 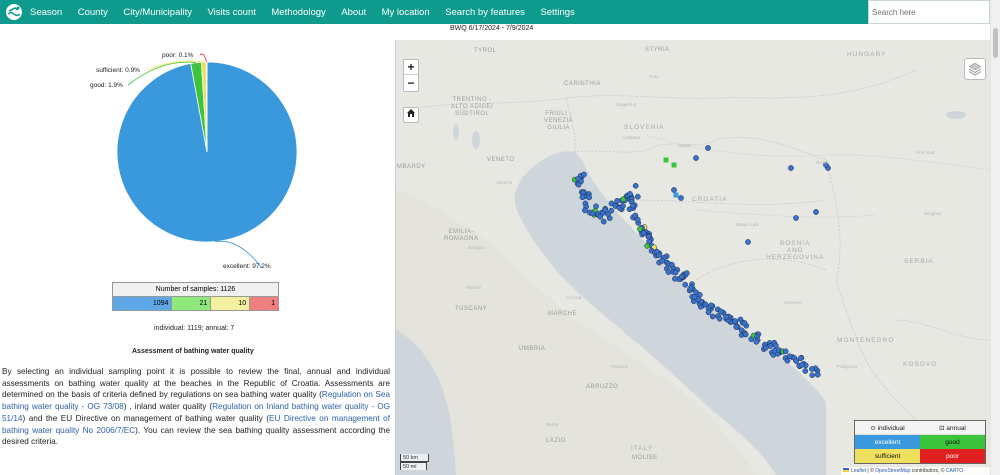 I want to click on nav-settings: Settings, so click(x=557, y=12).